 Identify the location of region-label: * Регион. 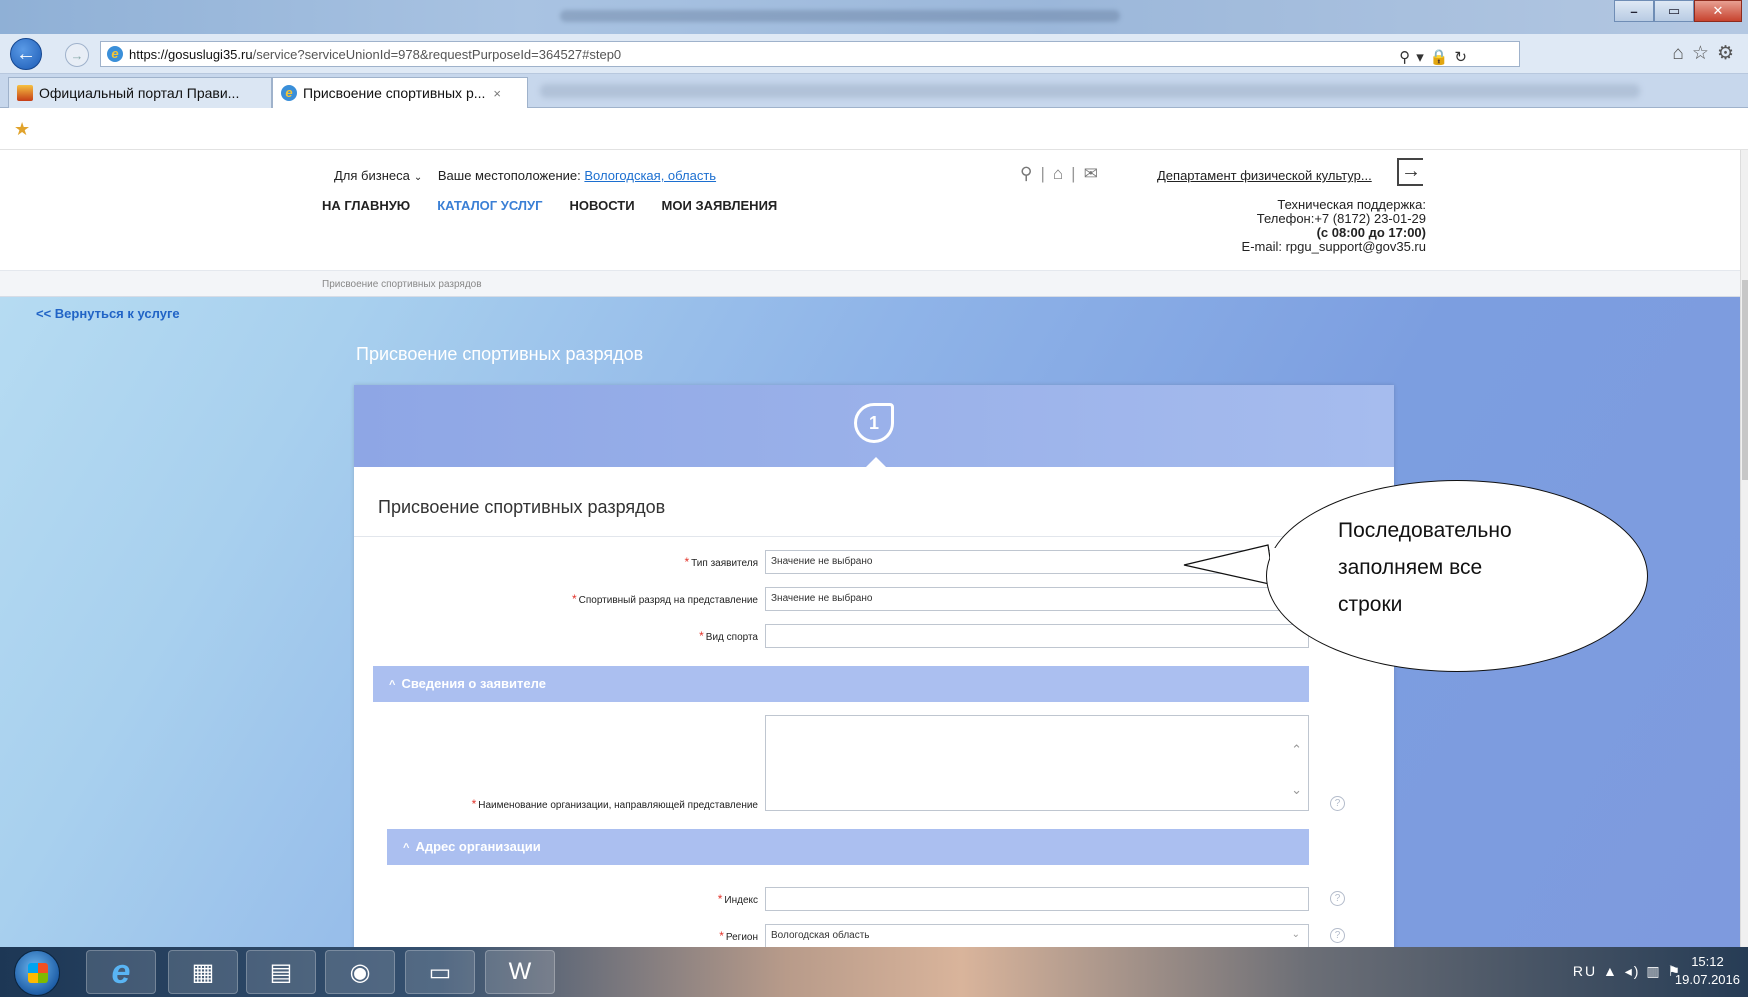
(738, 936).